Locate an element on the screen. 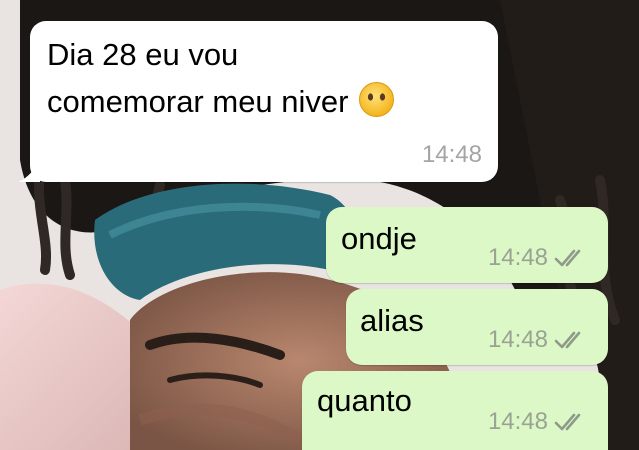 Image resolution: width=639 pixels, height=450 pixels. message-text: quanto is located at coordinates (364, 400).